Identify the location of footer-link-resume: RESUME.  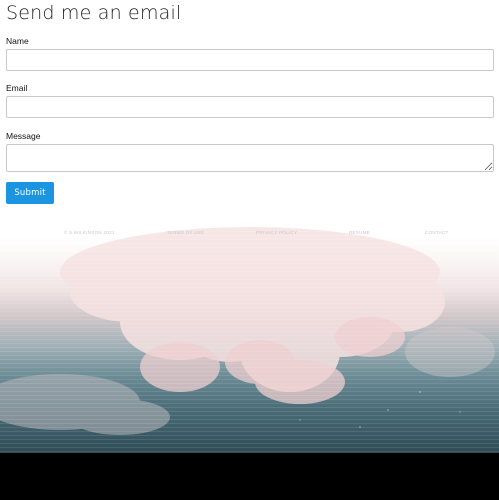
(359, 232).